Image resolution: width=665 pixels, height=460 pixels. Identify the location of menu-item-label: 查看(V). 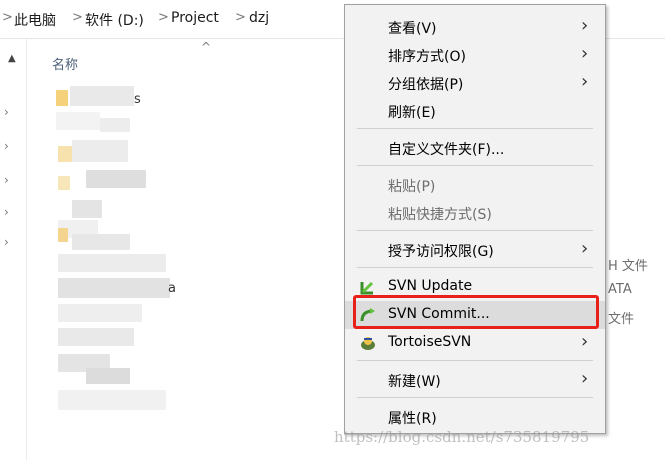
(412, 29).